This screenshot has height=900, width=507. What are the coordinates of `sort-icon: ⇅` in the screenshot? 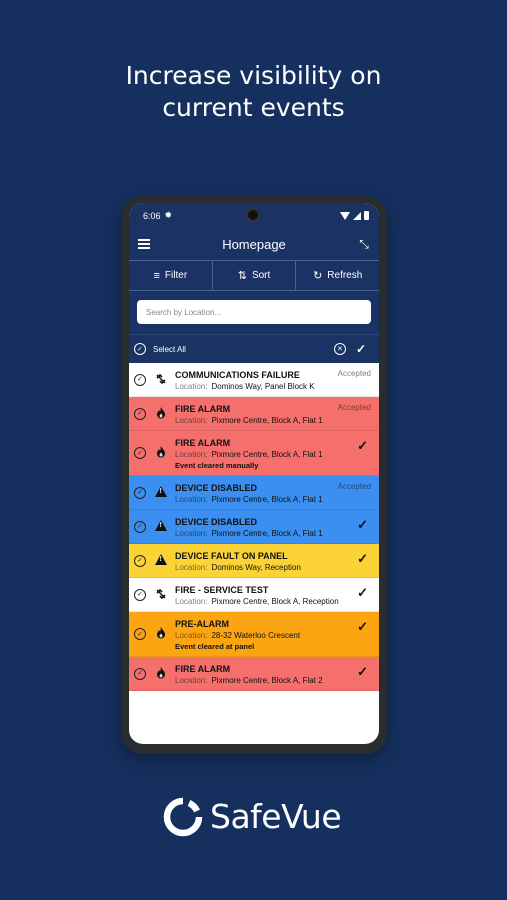 It's located at (242, 276).